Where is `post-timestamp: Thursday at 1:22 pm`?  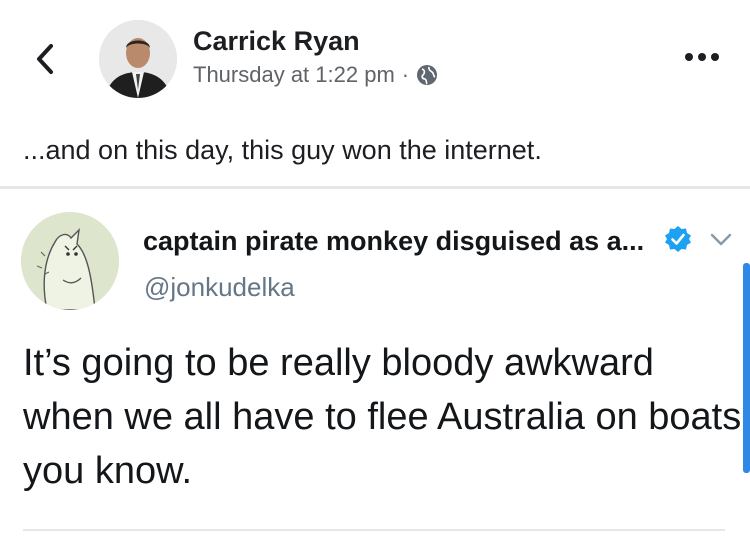
post-timestamp: Thursday at 1:22 pm is located at coordinates (294, 75).